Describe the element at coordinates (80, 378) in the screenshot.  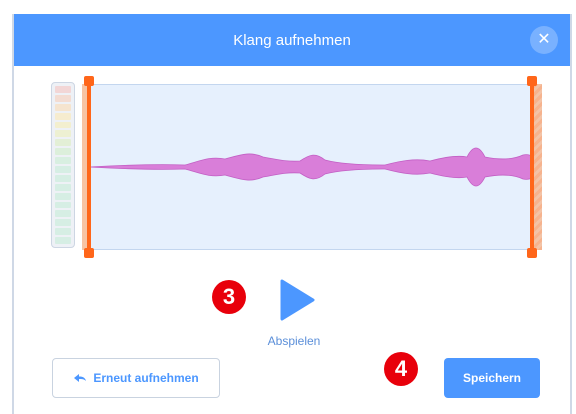
I see `back-arrow-icon` at that location.